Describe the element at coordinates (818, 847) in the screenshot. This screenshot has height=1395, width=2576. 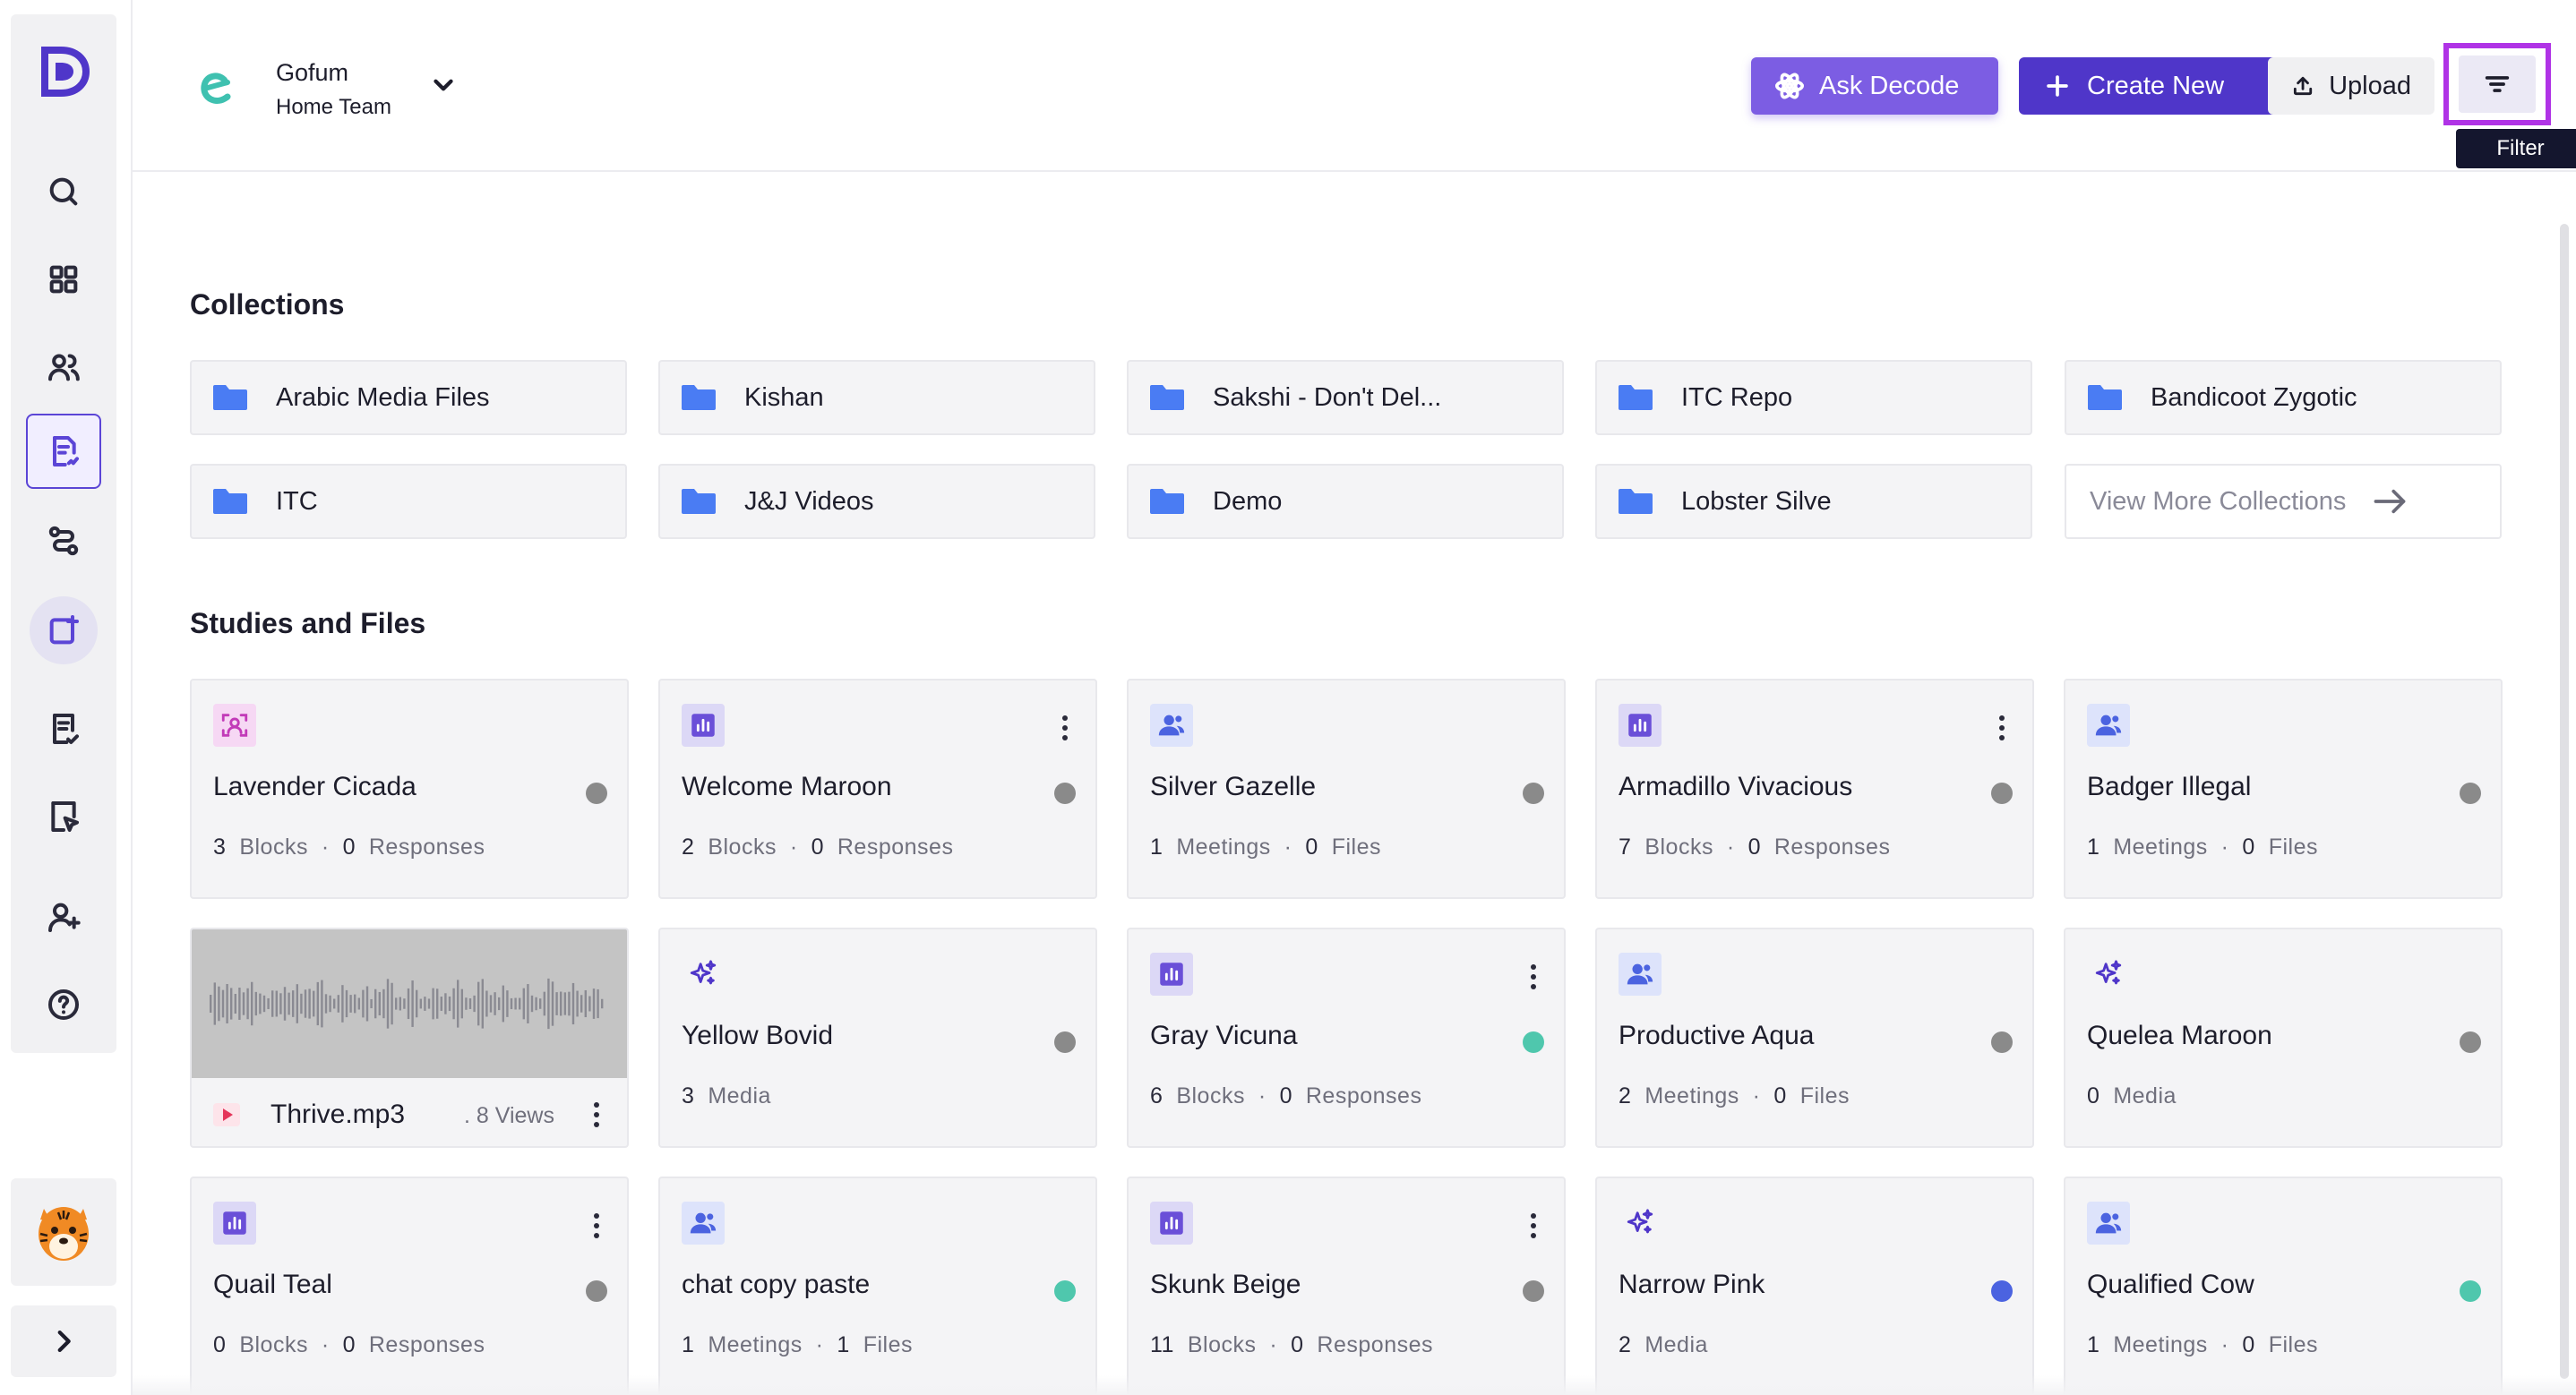
I see `study-meta: 2 Blocks · 0 Responses` at that location.